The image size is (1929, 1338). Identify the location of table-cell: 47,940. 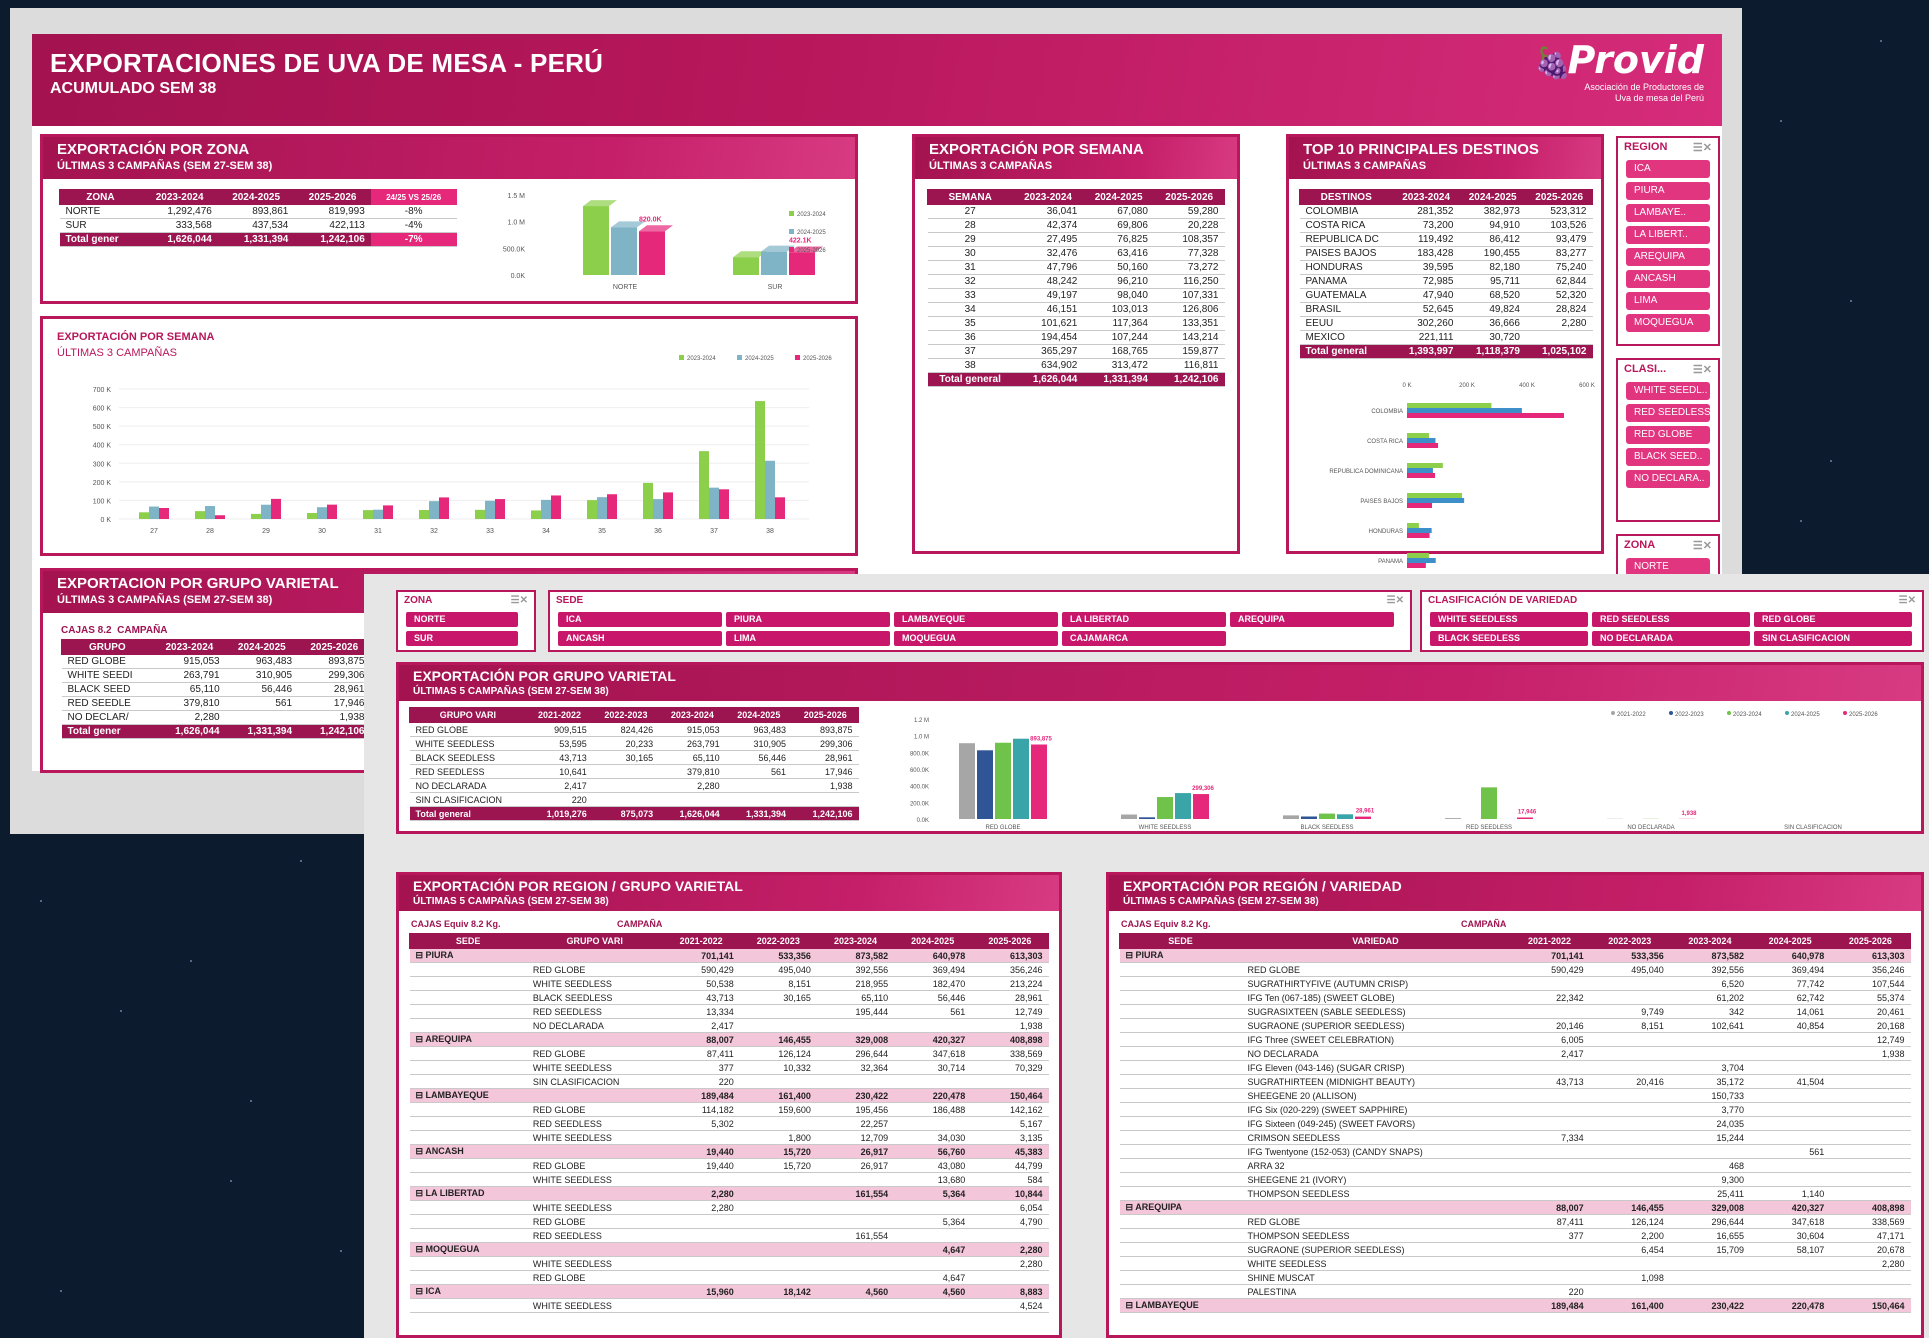
(1426, 295).